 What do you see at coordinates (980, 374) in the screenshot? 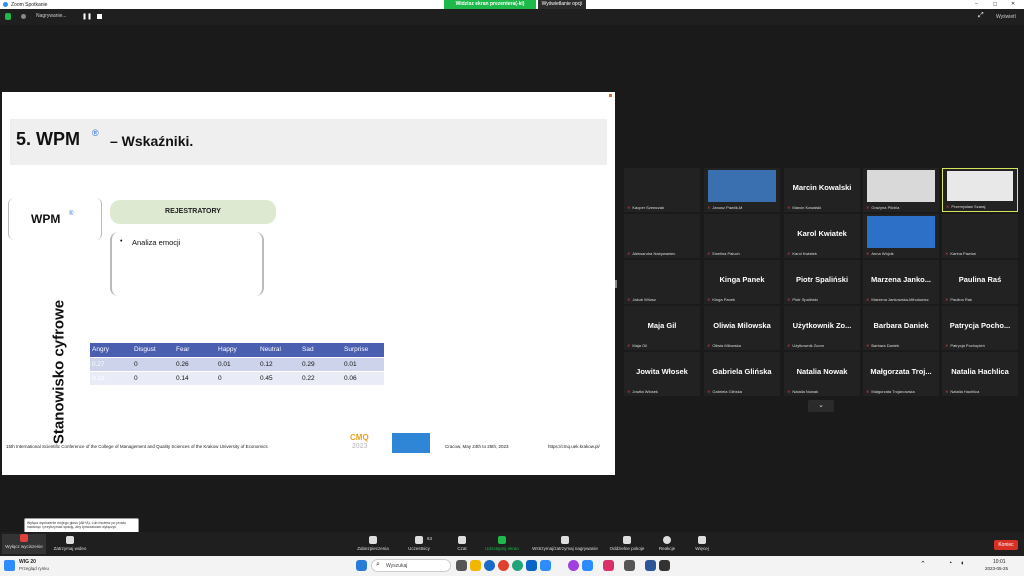
I see `participant-tile: Natalia Hachlica ✕ Natalia Hachlica` at bounding box center [980, 374].